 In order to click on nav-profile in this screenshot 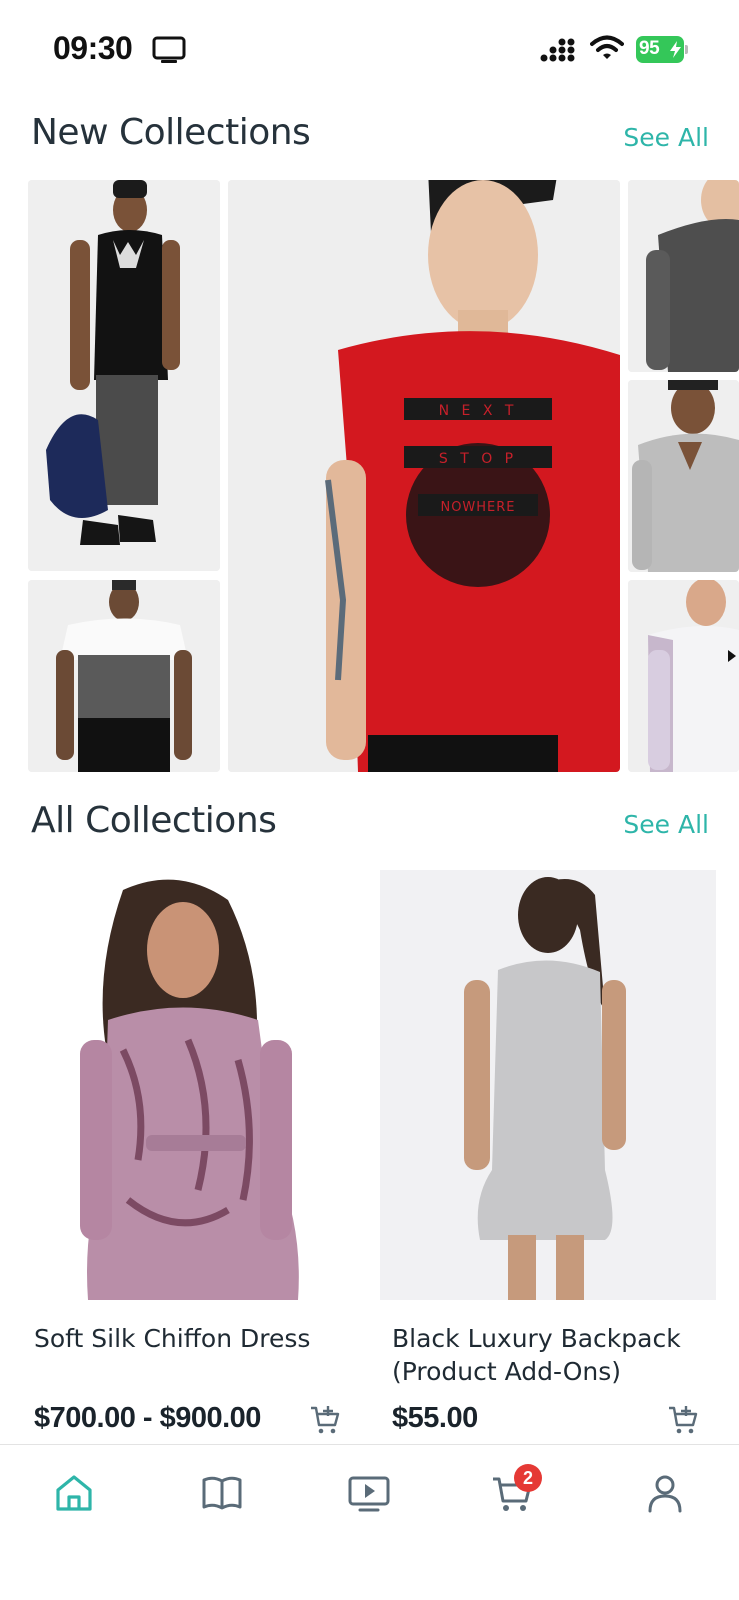, I will do `click(665, 1493)`.